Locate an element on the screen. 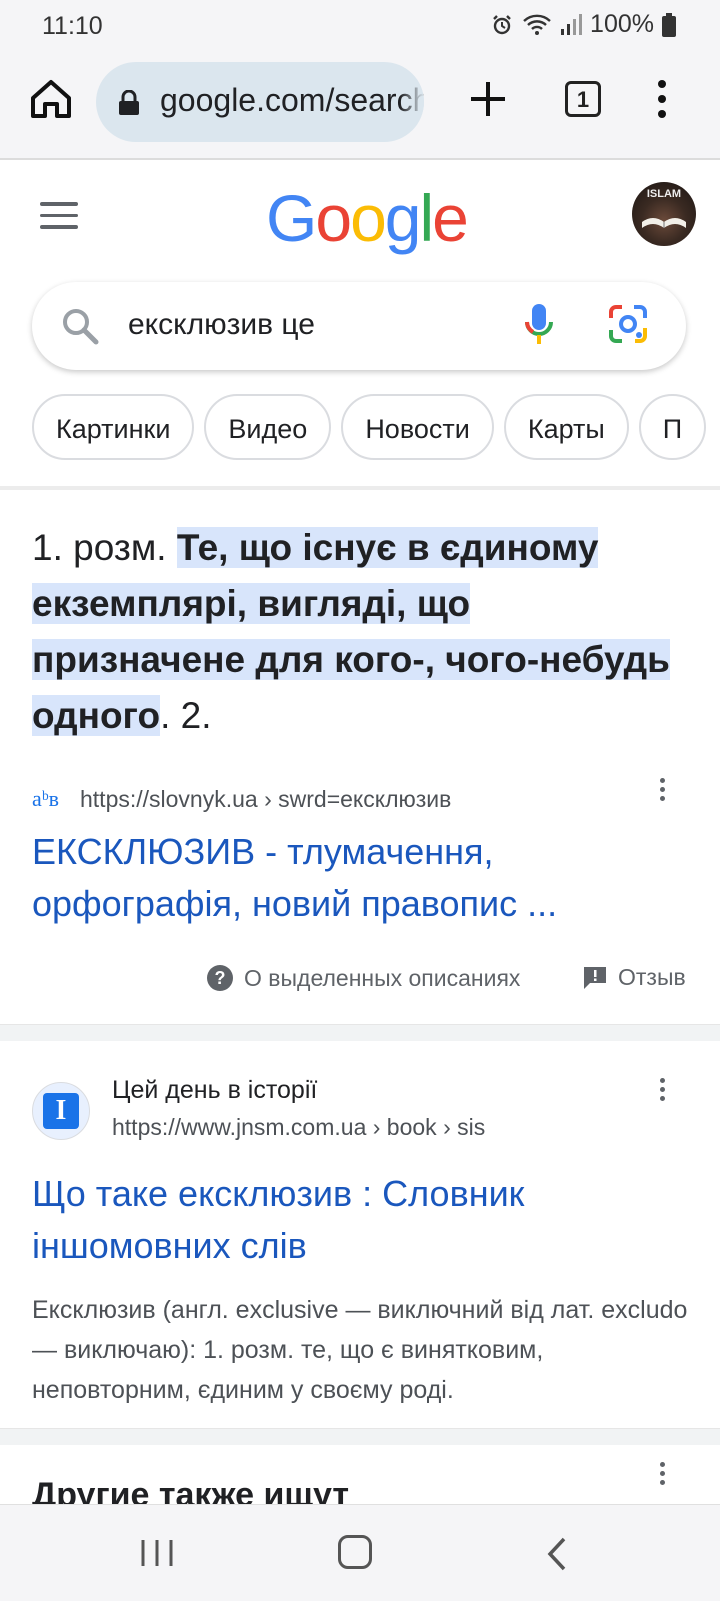 The height and width of the screenshot is (1601, 720). status-bar: 11:10 100% is located at coordinates (360, 26).